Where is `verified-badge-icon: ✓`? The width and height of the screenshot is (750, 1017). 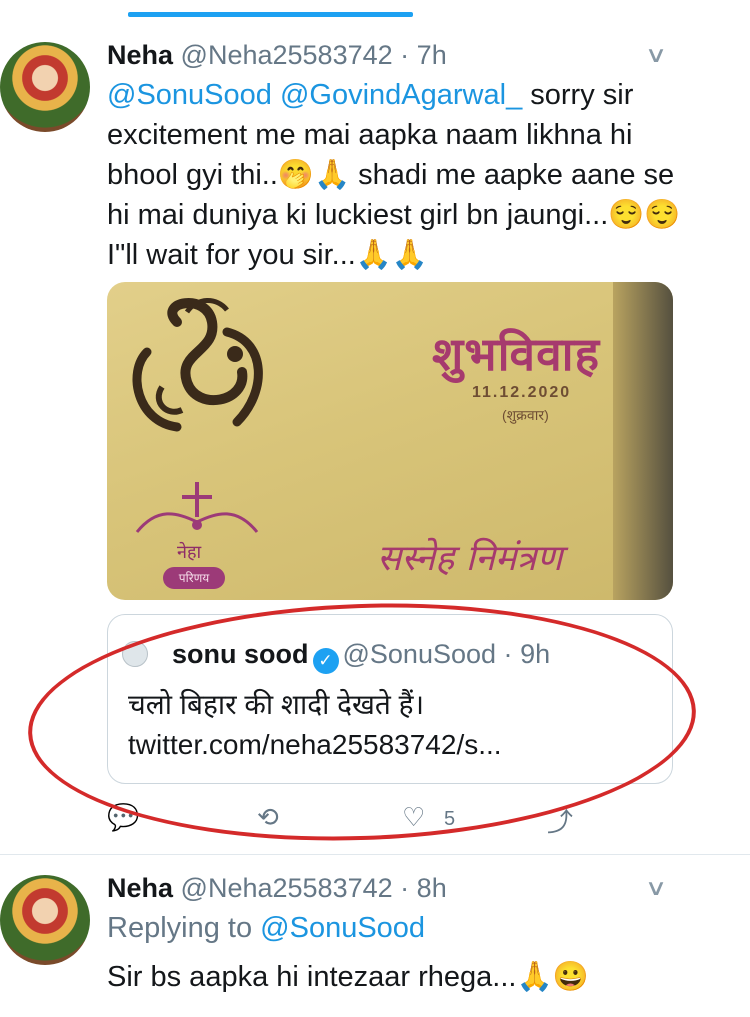
verified-badge-icon: ✓ is located at coordinates (325, 661).